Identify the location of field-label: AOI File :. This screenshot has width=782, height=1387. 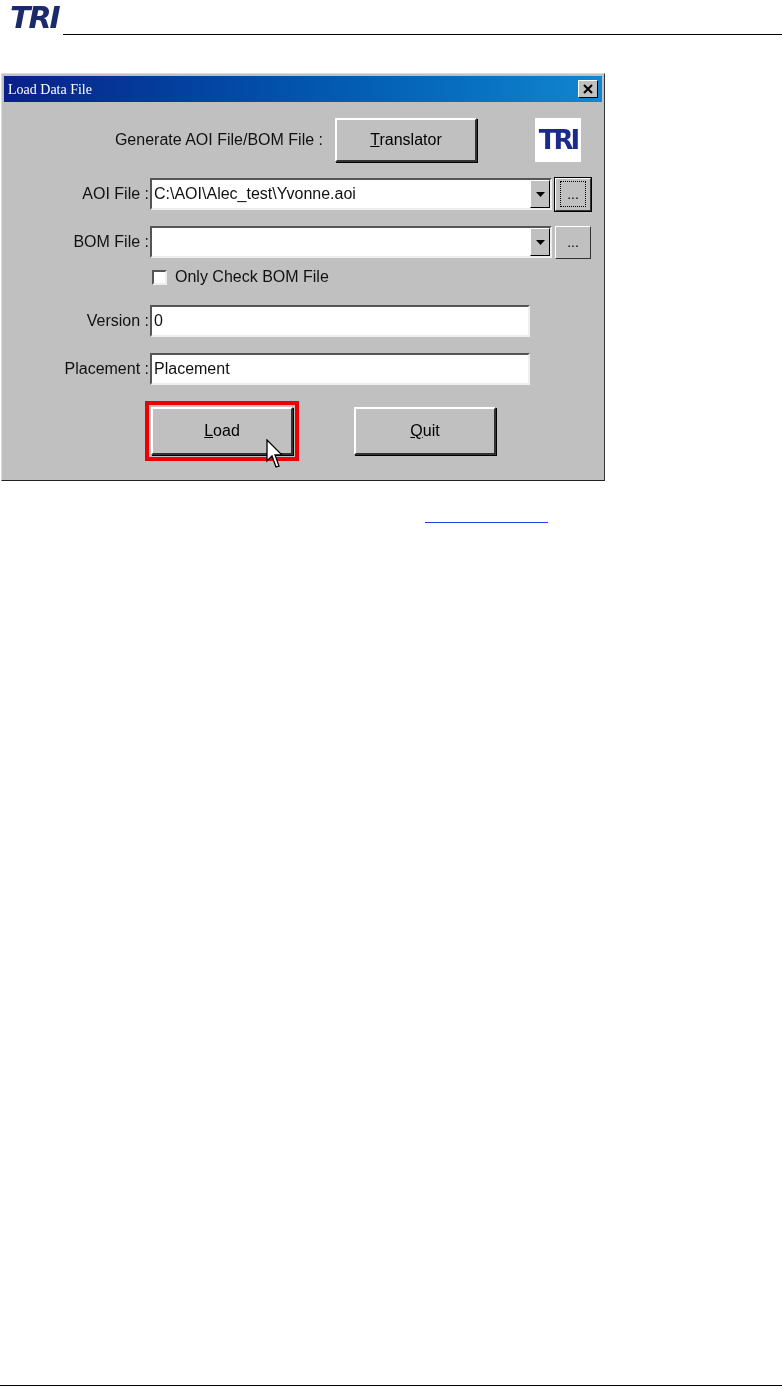
(115, 194).